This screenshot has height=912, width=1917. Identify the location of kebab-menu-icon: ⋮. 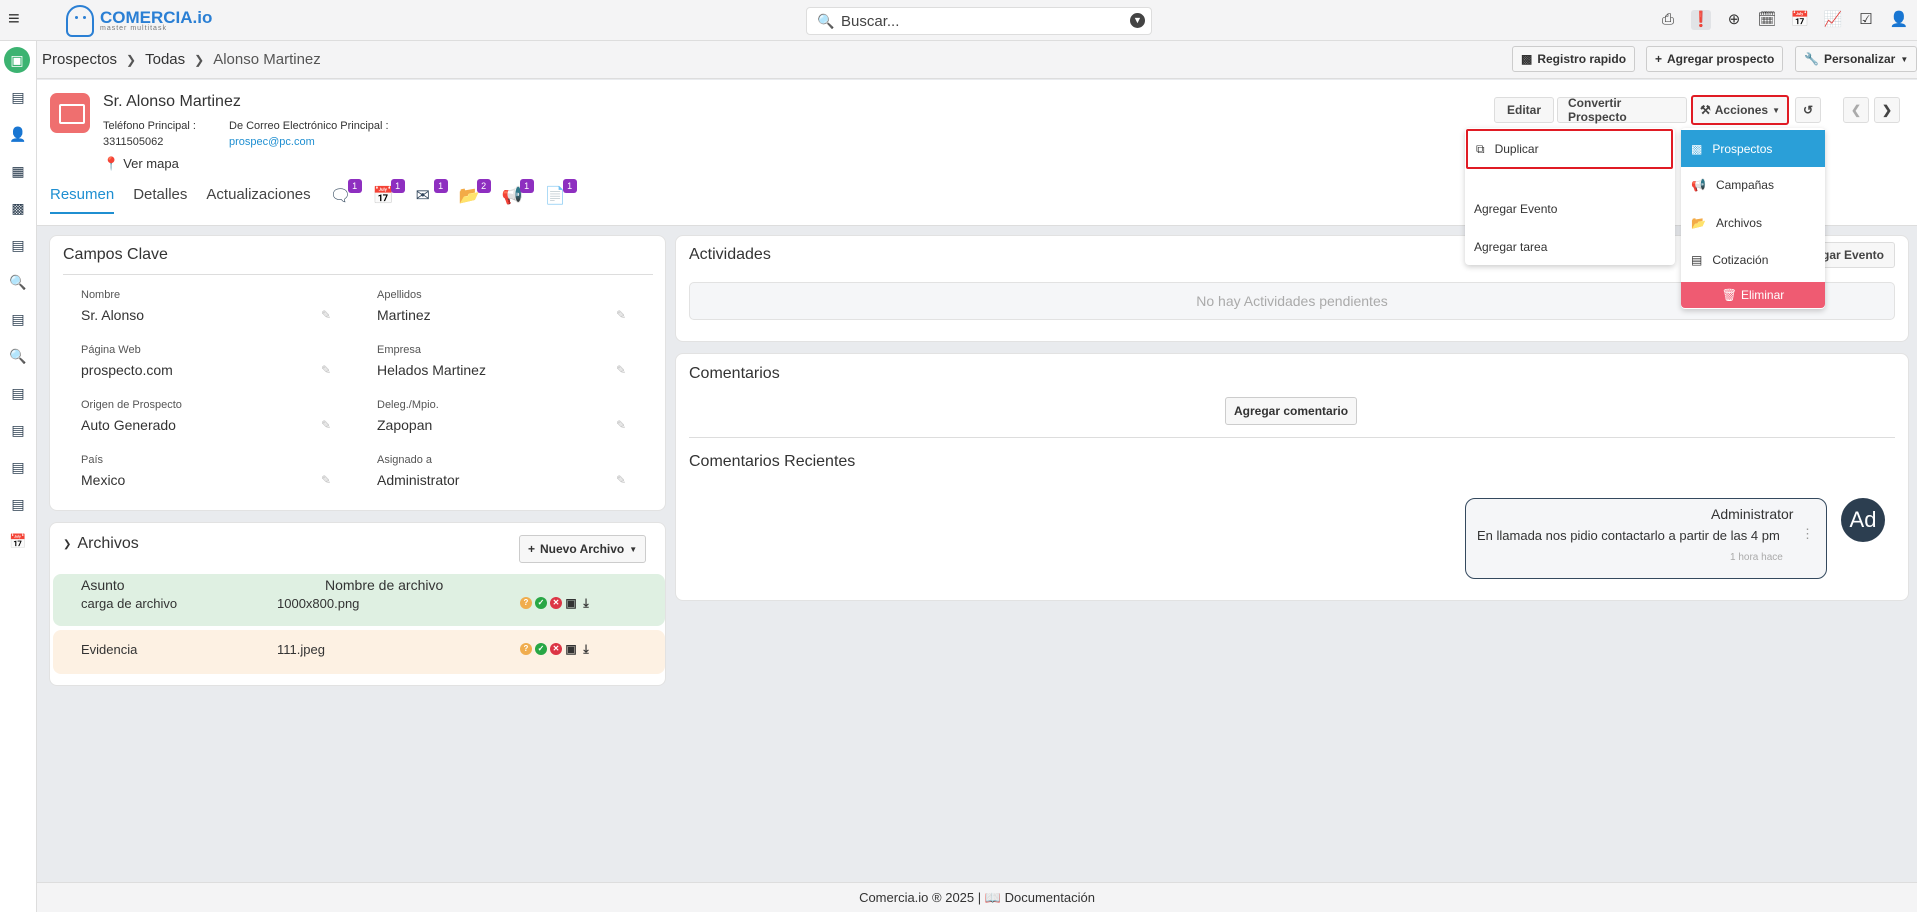
(1807, 533).